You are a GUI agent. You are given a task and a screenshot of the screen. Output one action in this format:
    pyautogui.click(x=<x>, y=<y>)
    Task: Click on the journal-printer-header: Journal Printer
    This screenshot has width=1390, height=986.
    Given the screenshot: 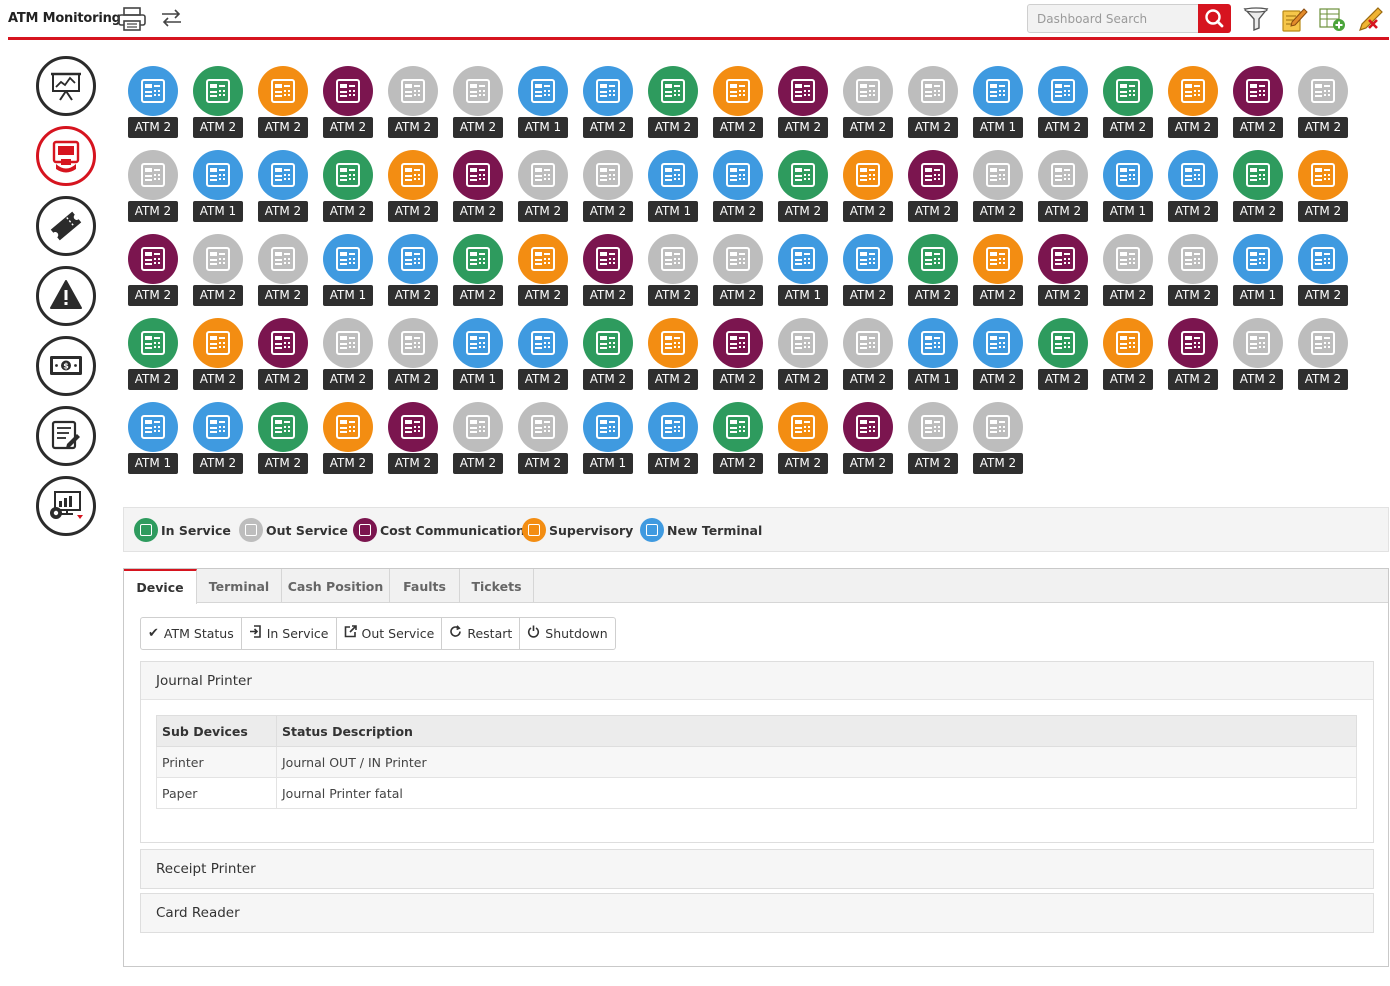 What is the action you would take?
    pyautogui.click(x=757, y=681)
    